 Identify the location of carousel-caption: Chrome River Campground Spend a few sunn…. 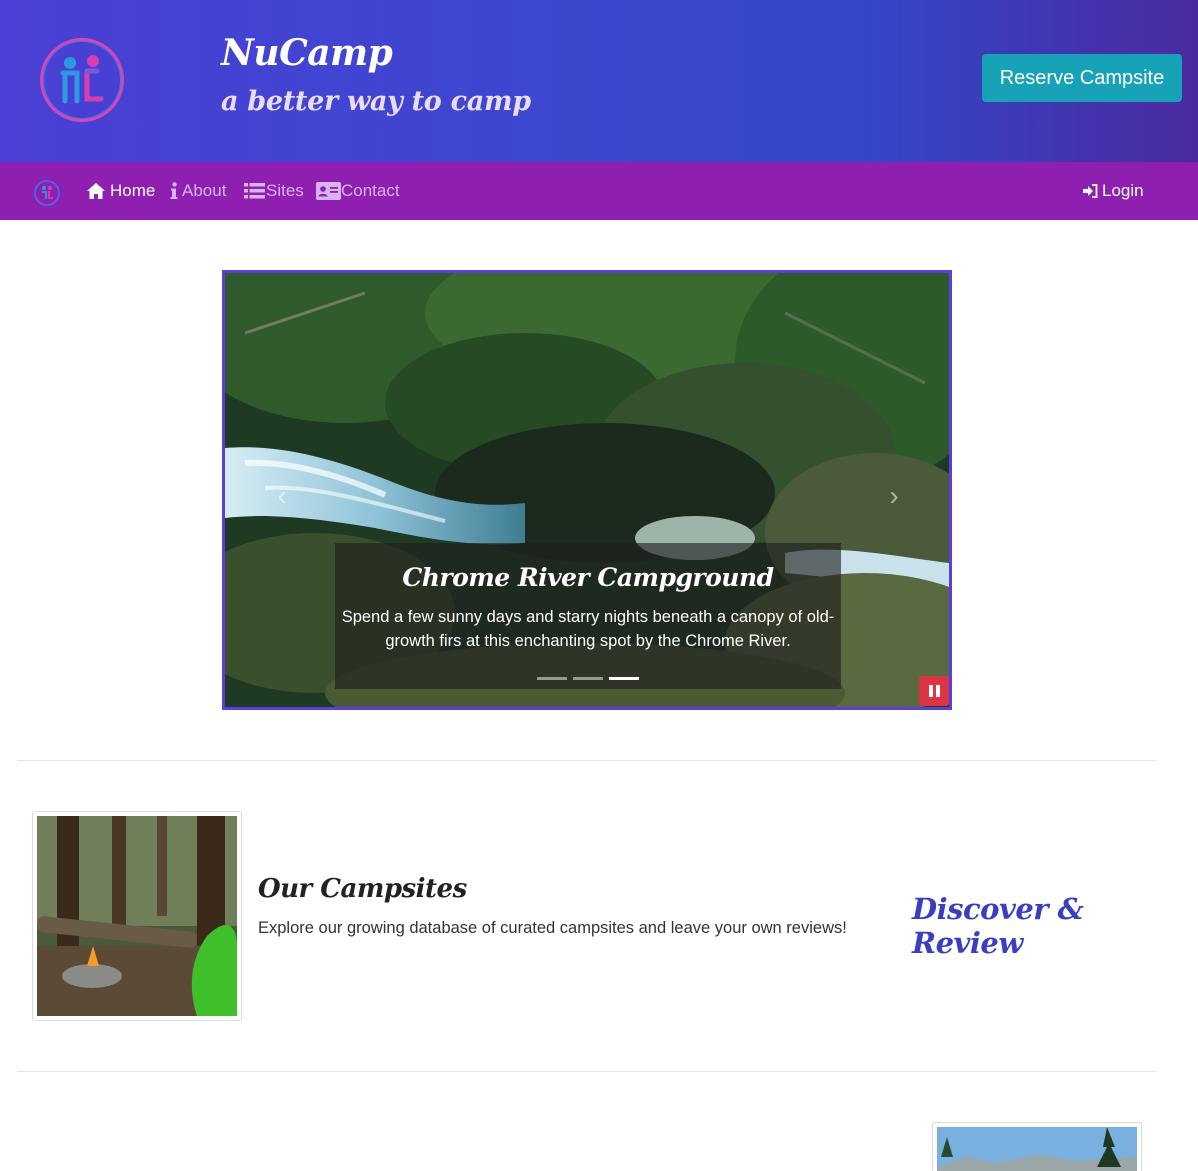
(588, 616).